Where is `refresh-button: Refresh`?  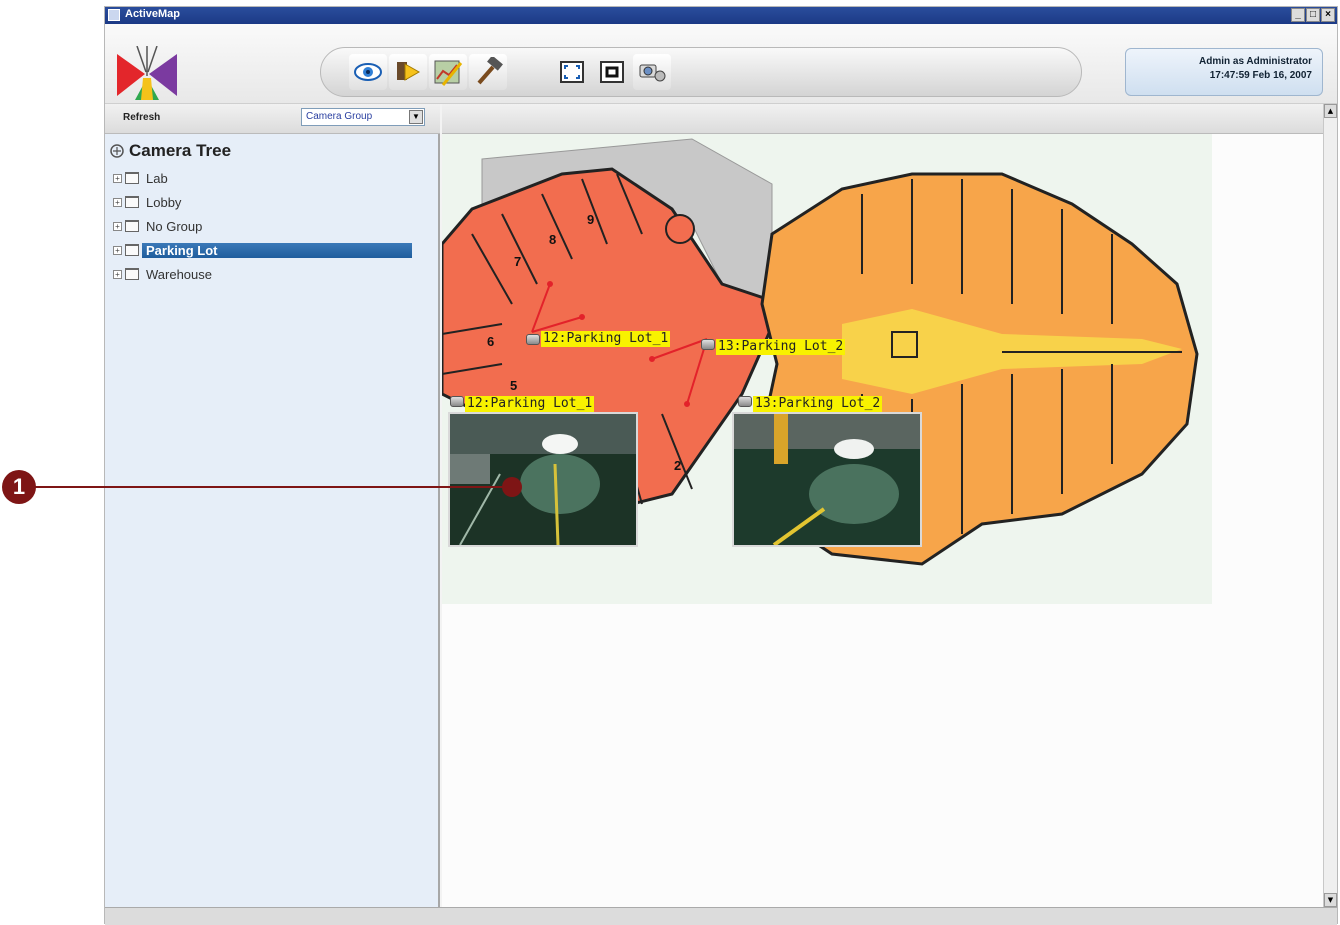
refresh-button: Refresh is located at coordinates (141, 117).